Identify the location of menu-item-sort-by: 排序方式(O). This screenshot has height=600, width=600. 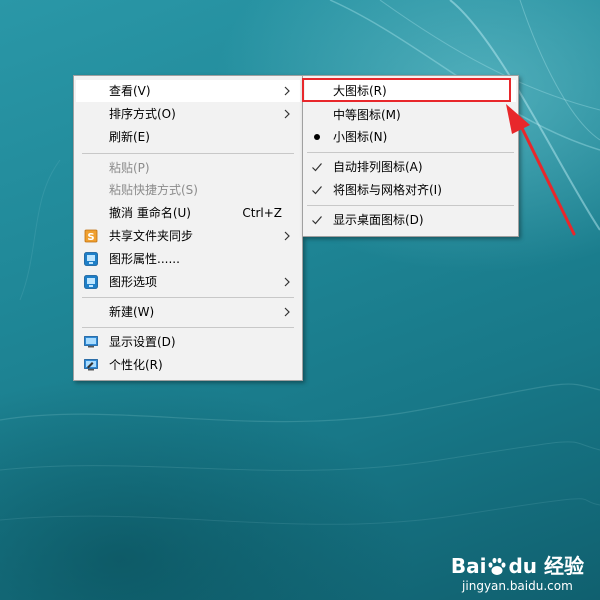
(188, 114).